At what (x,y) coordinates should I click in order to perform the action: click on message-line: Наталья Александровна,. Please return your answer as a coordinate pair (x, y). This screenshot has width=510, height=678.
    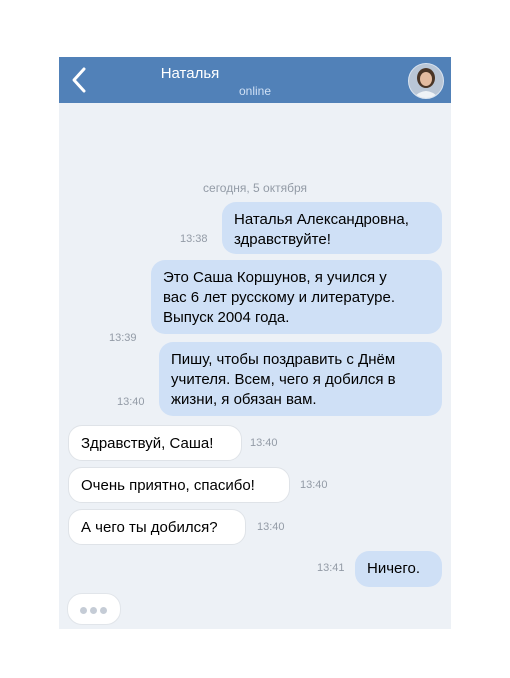
    Looking at the image, I should click on (321, 219).